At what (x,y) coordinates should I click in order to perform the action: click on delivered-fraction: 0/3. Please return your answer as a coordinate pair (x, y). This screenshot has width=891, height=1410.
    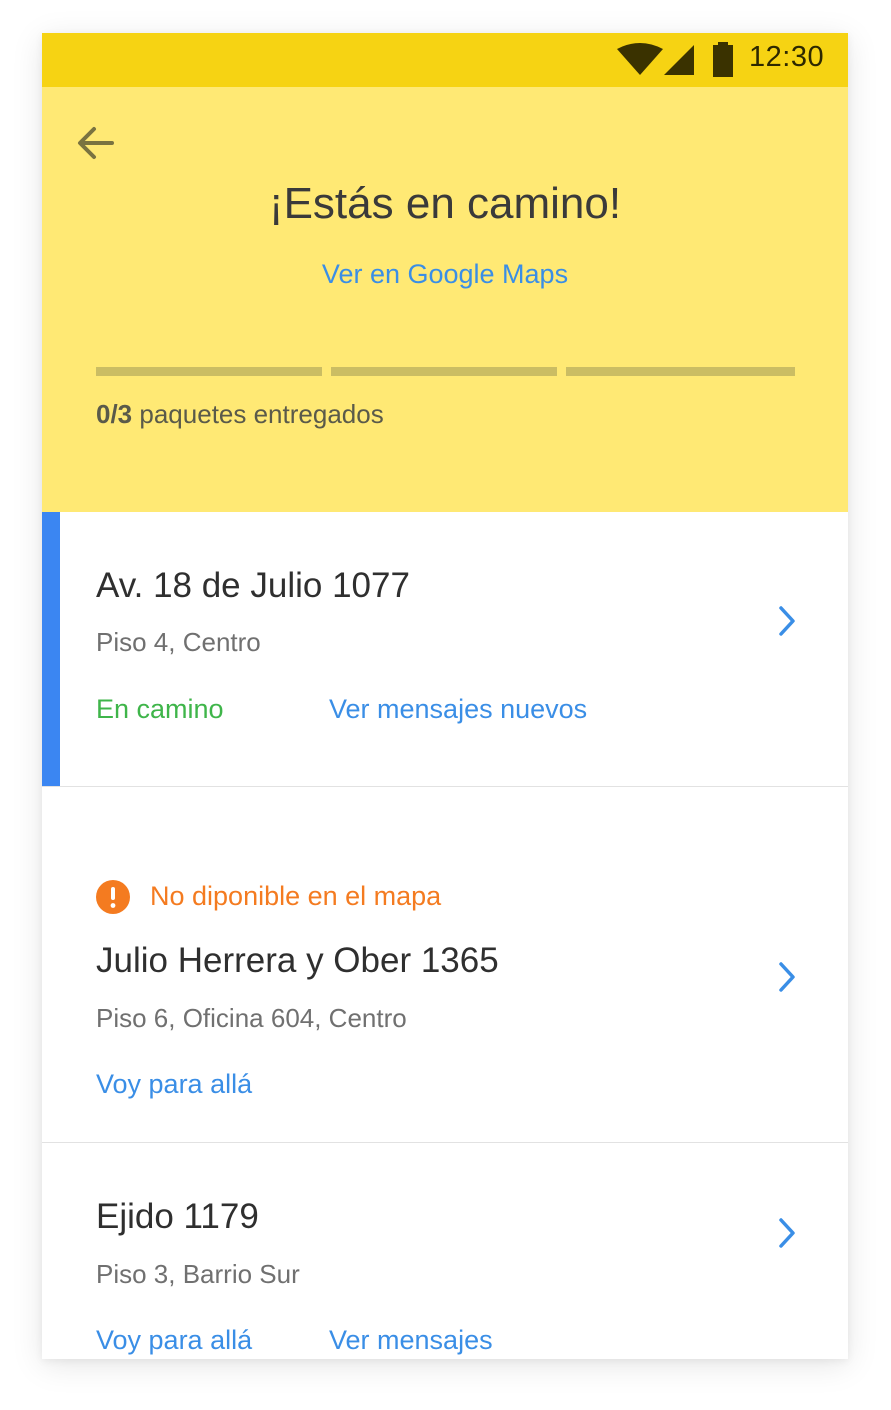
    Looking at the image, I should click on (114, 414).